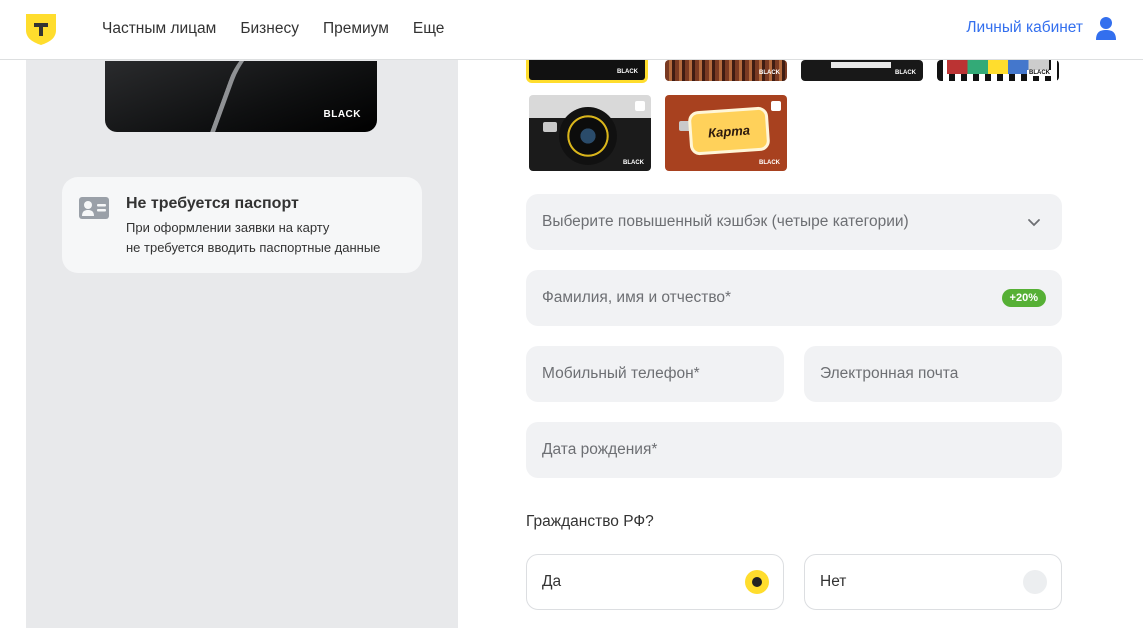 This screenshot has width=1143, height=628. I want to click on card-design-dark: BLACK, so click(862, 70).